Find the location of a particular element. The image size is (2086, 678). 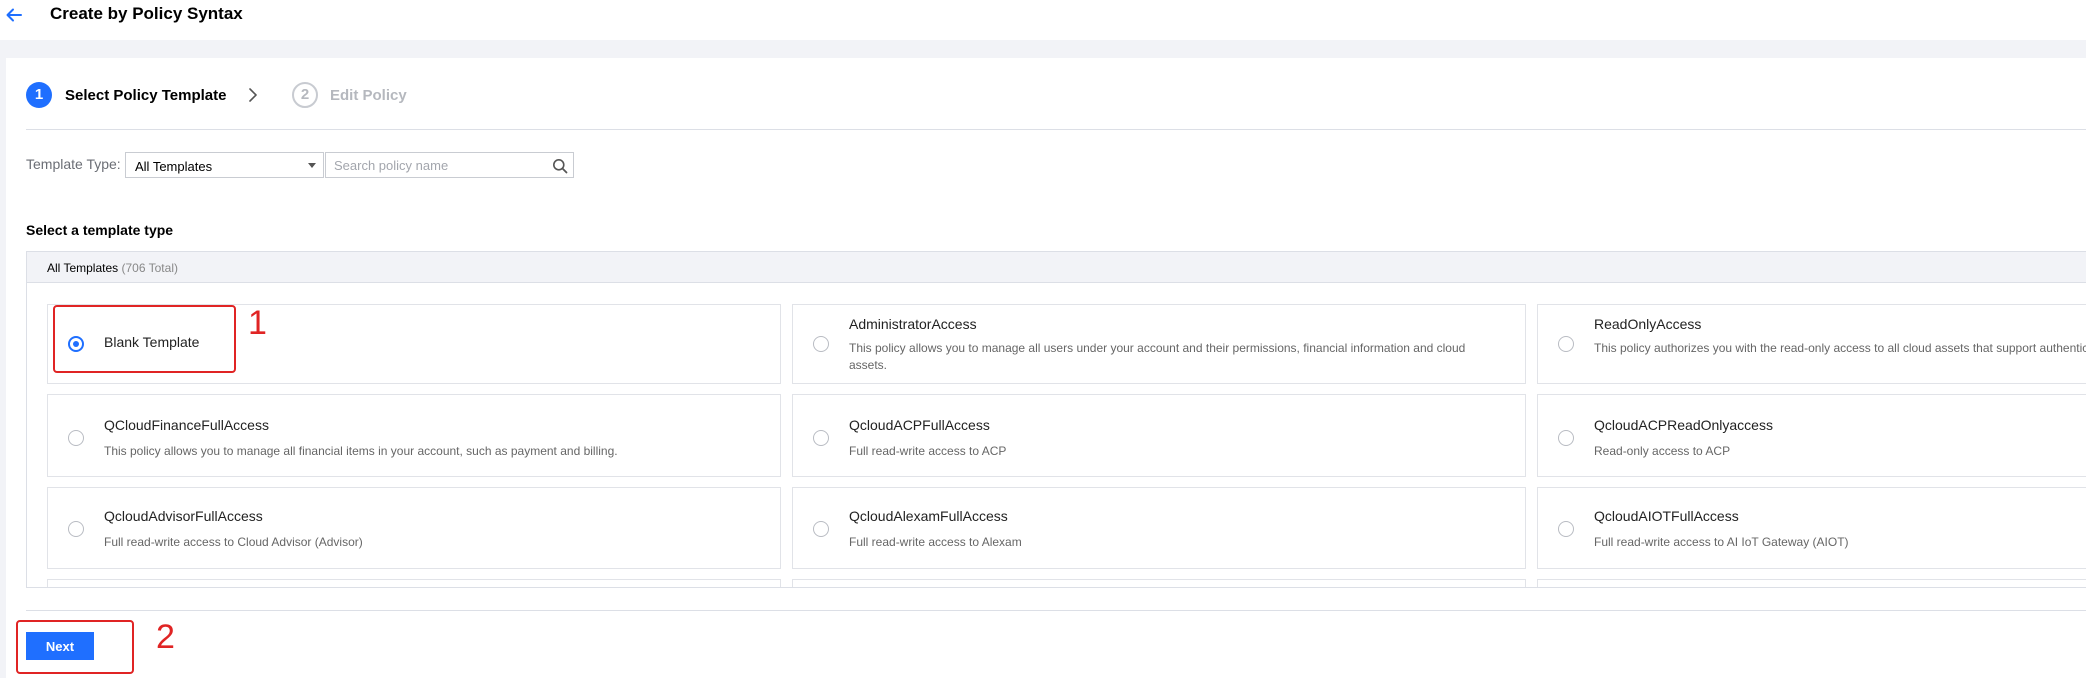

search-icon is located at coordinates (560, 166).